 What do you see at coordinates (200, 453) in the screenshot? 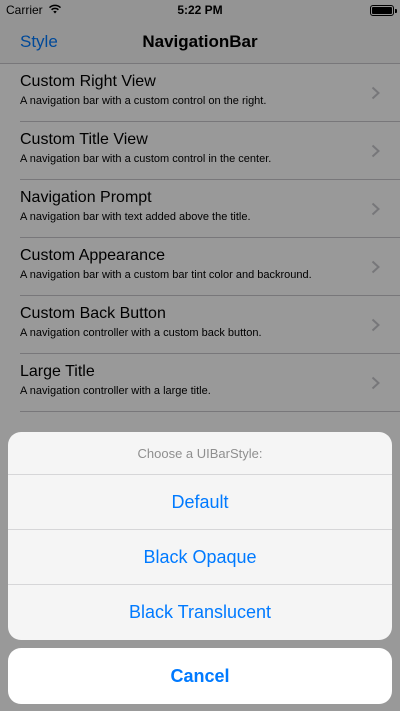
I see `action-sheet-title: Choose a UIBarStyle:` at bounding box center [200, 453].